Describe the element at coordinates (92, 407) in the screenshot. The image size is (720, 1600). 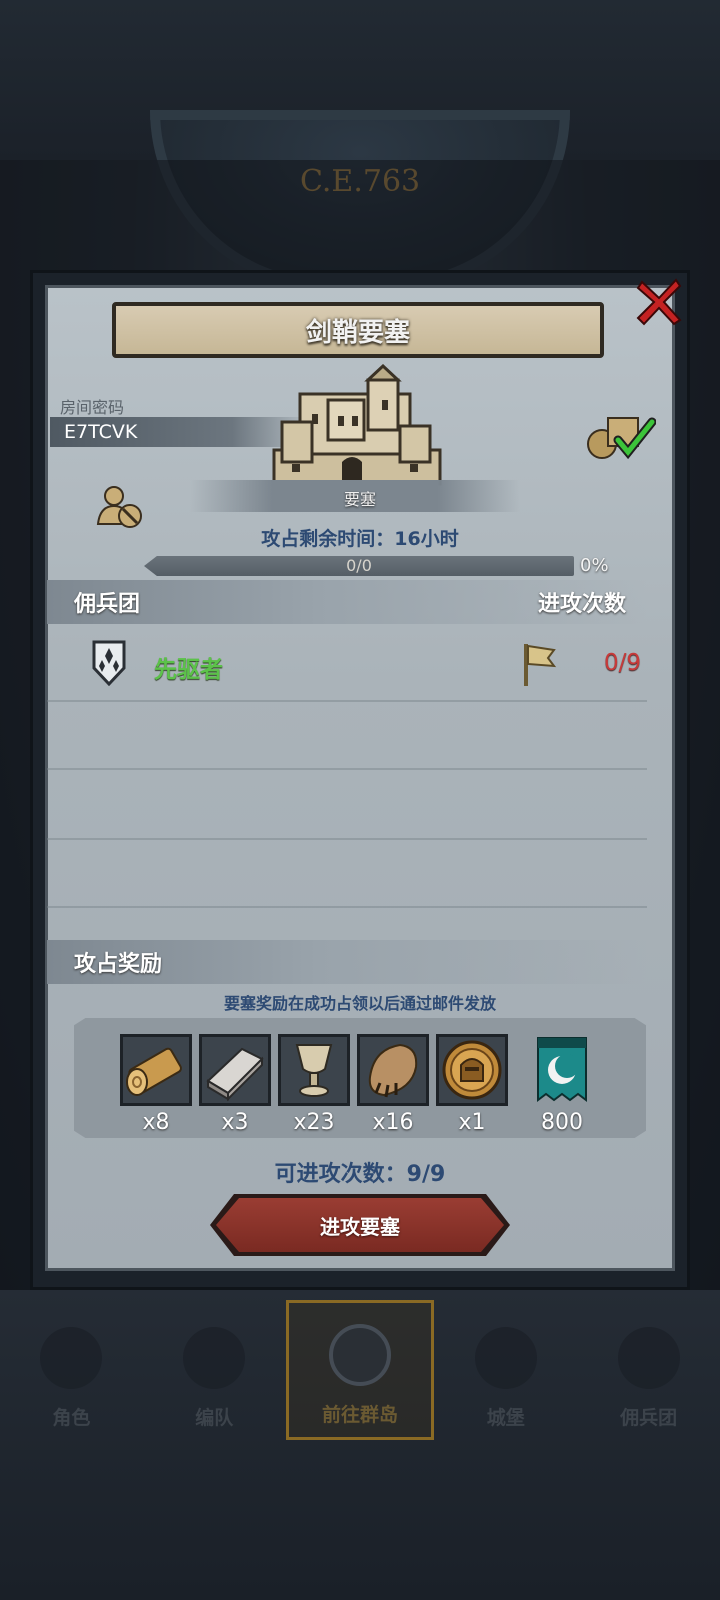
I see `room-code-label: 房间密码` at that location.